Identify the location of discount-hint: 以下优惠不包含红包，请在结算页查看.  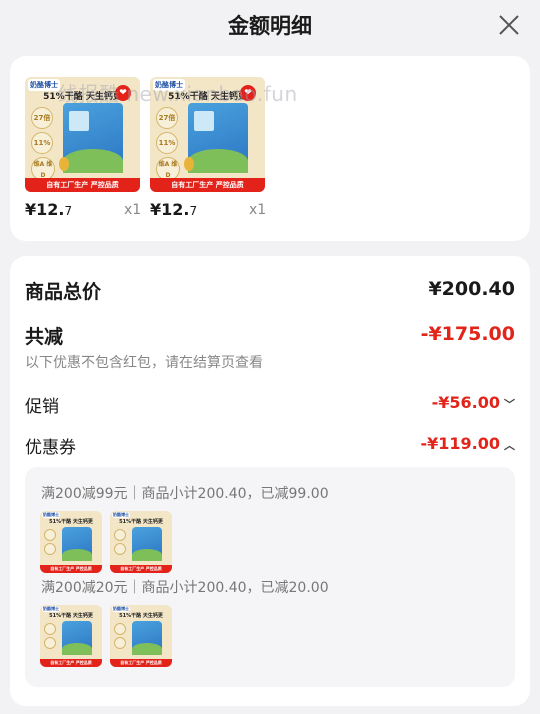
(144, 363).